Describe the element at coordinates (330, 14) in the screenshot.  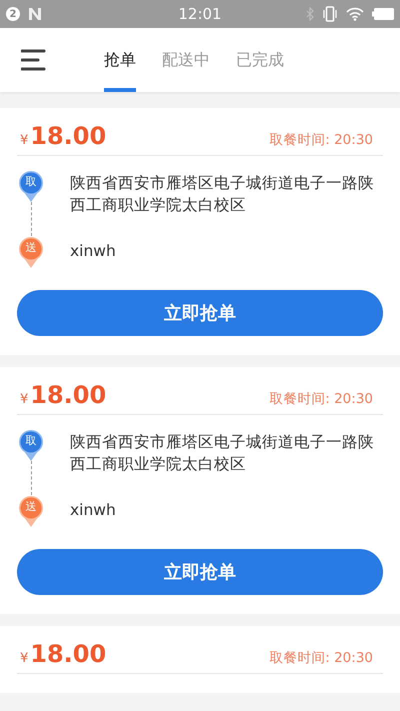
I see `vibrate-icon` at that location.